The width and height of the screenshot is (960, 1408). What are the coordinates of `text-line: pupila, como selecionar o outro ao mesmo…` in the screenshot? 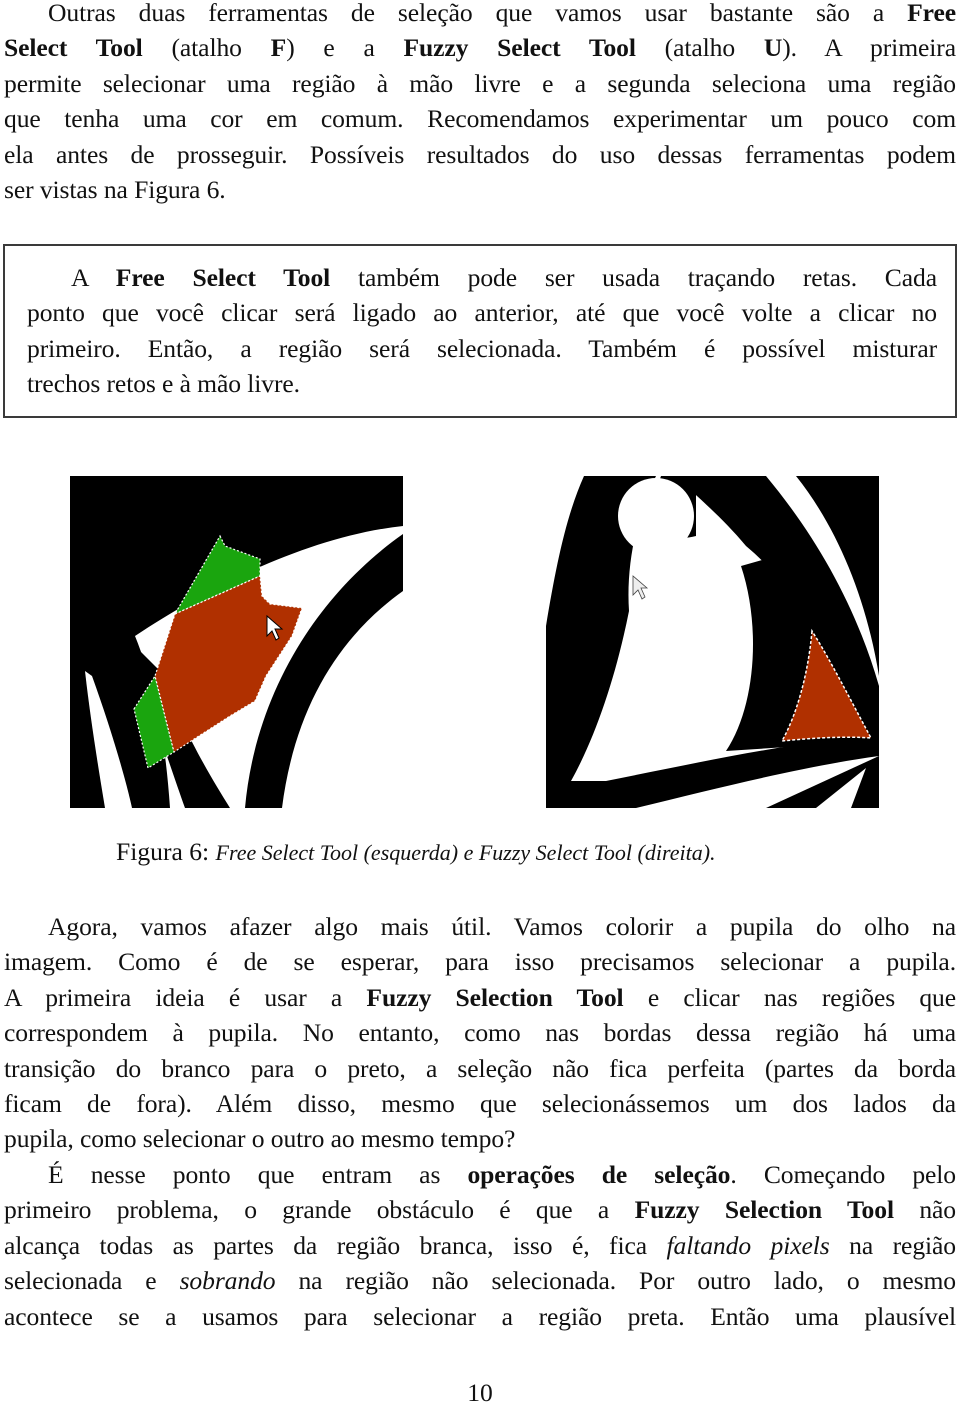 It's located at (480, 1138).